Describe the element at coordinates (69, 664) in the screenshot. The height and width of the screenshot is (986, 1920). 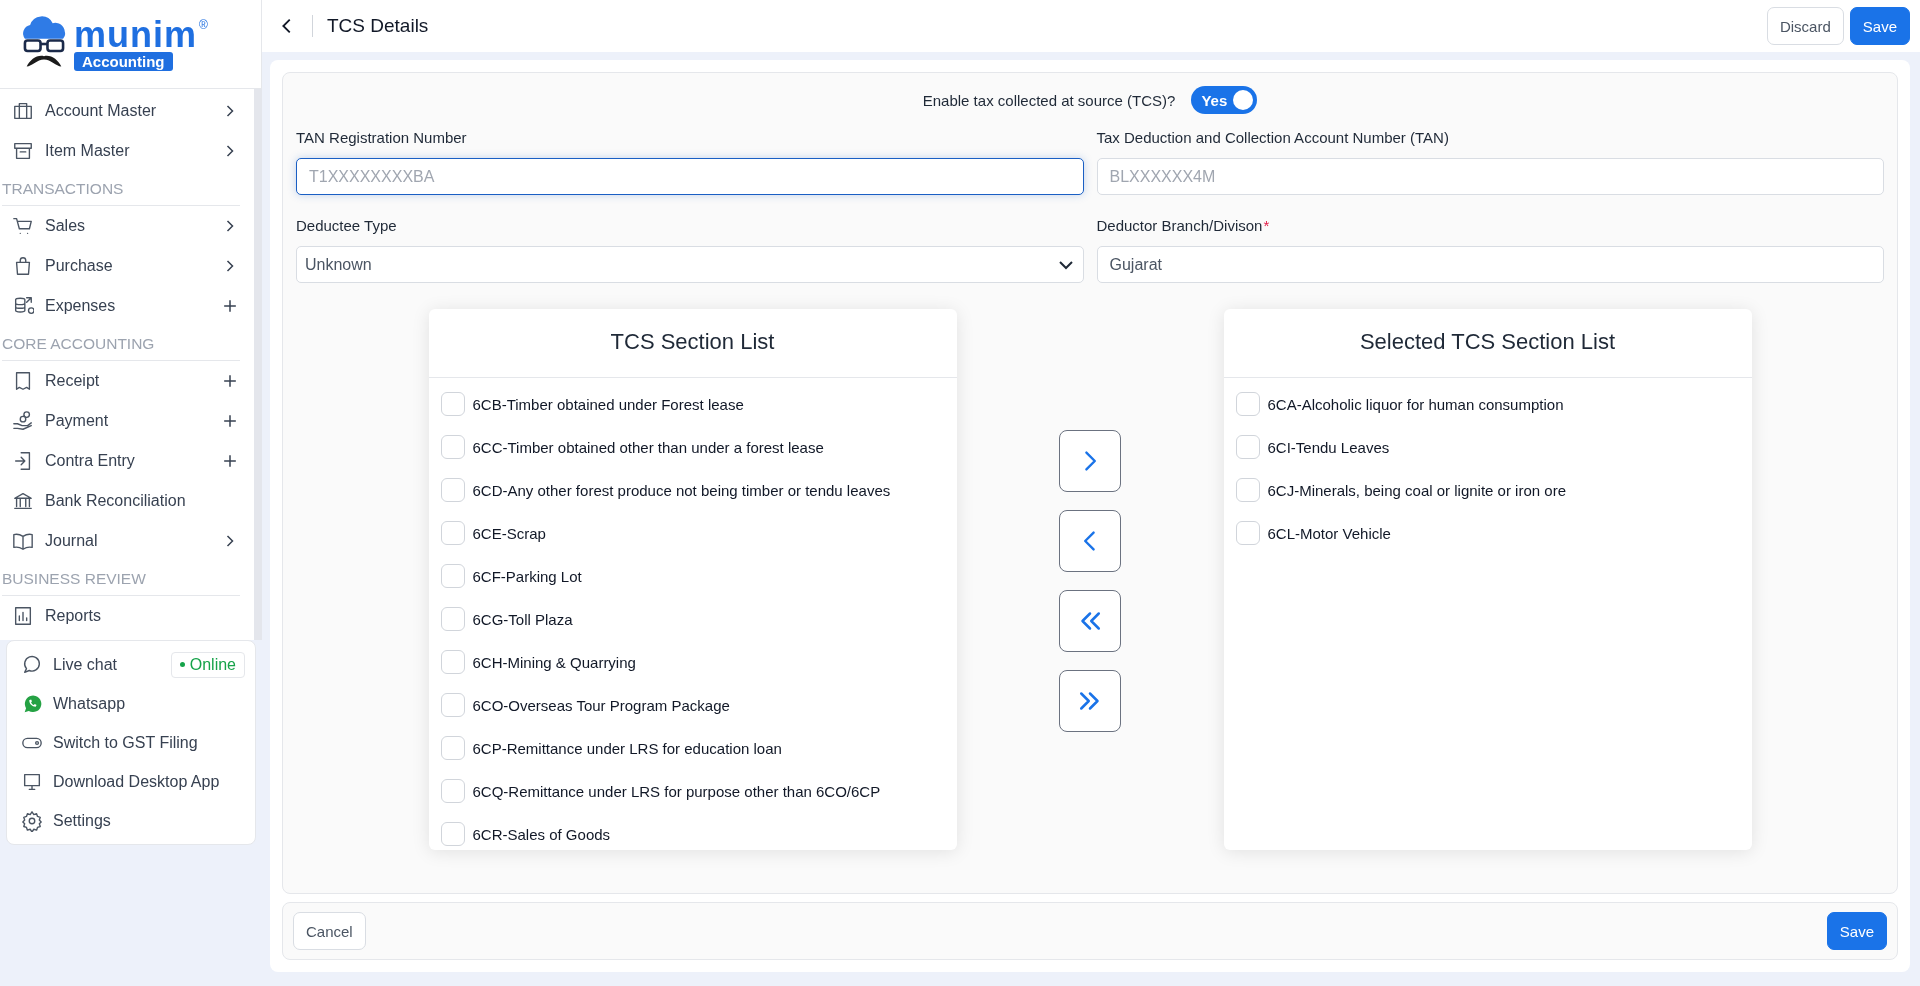
I see `support-item: Live chat` at that location.